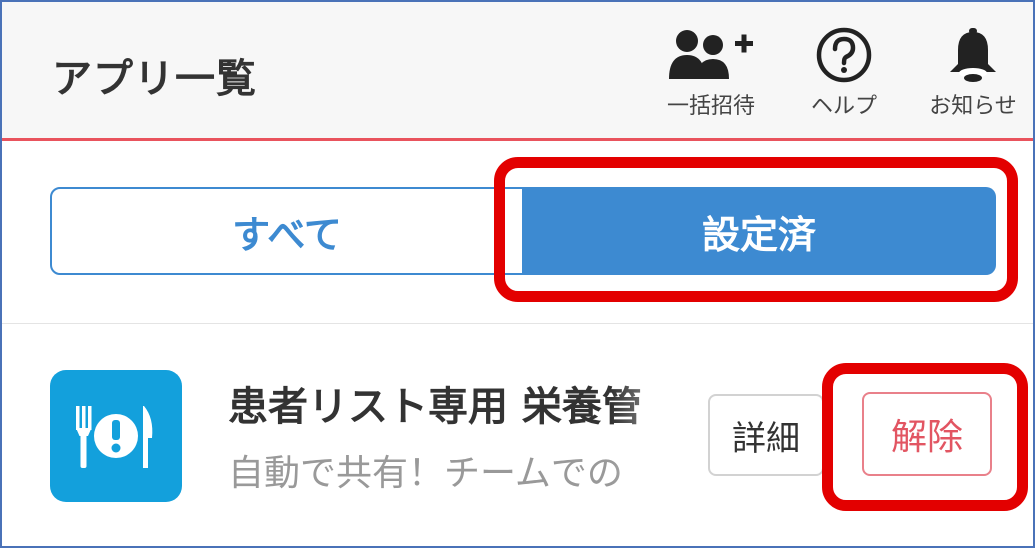  Describe the element at coordinates (973, 106) in the screenshot. I see `notifications-label: お知らせ` at that location.